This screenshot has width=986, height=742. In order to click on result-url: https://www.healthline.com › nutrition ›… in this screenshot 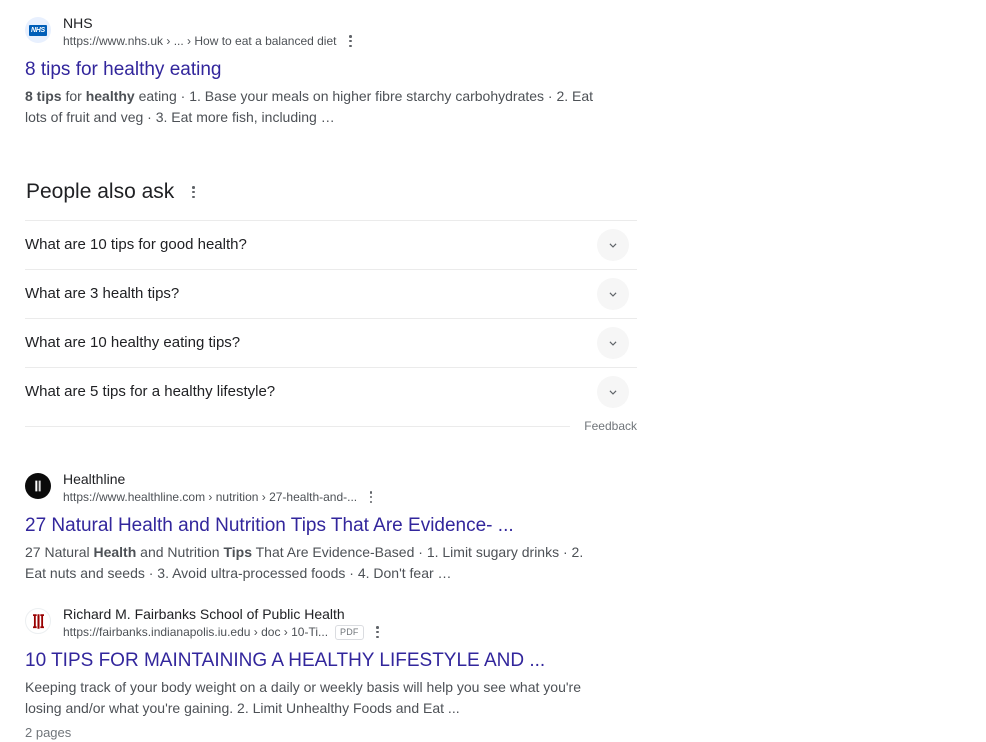, I will do `click(210, 497)`.